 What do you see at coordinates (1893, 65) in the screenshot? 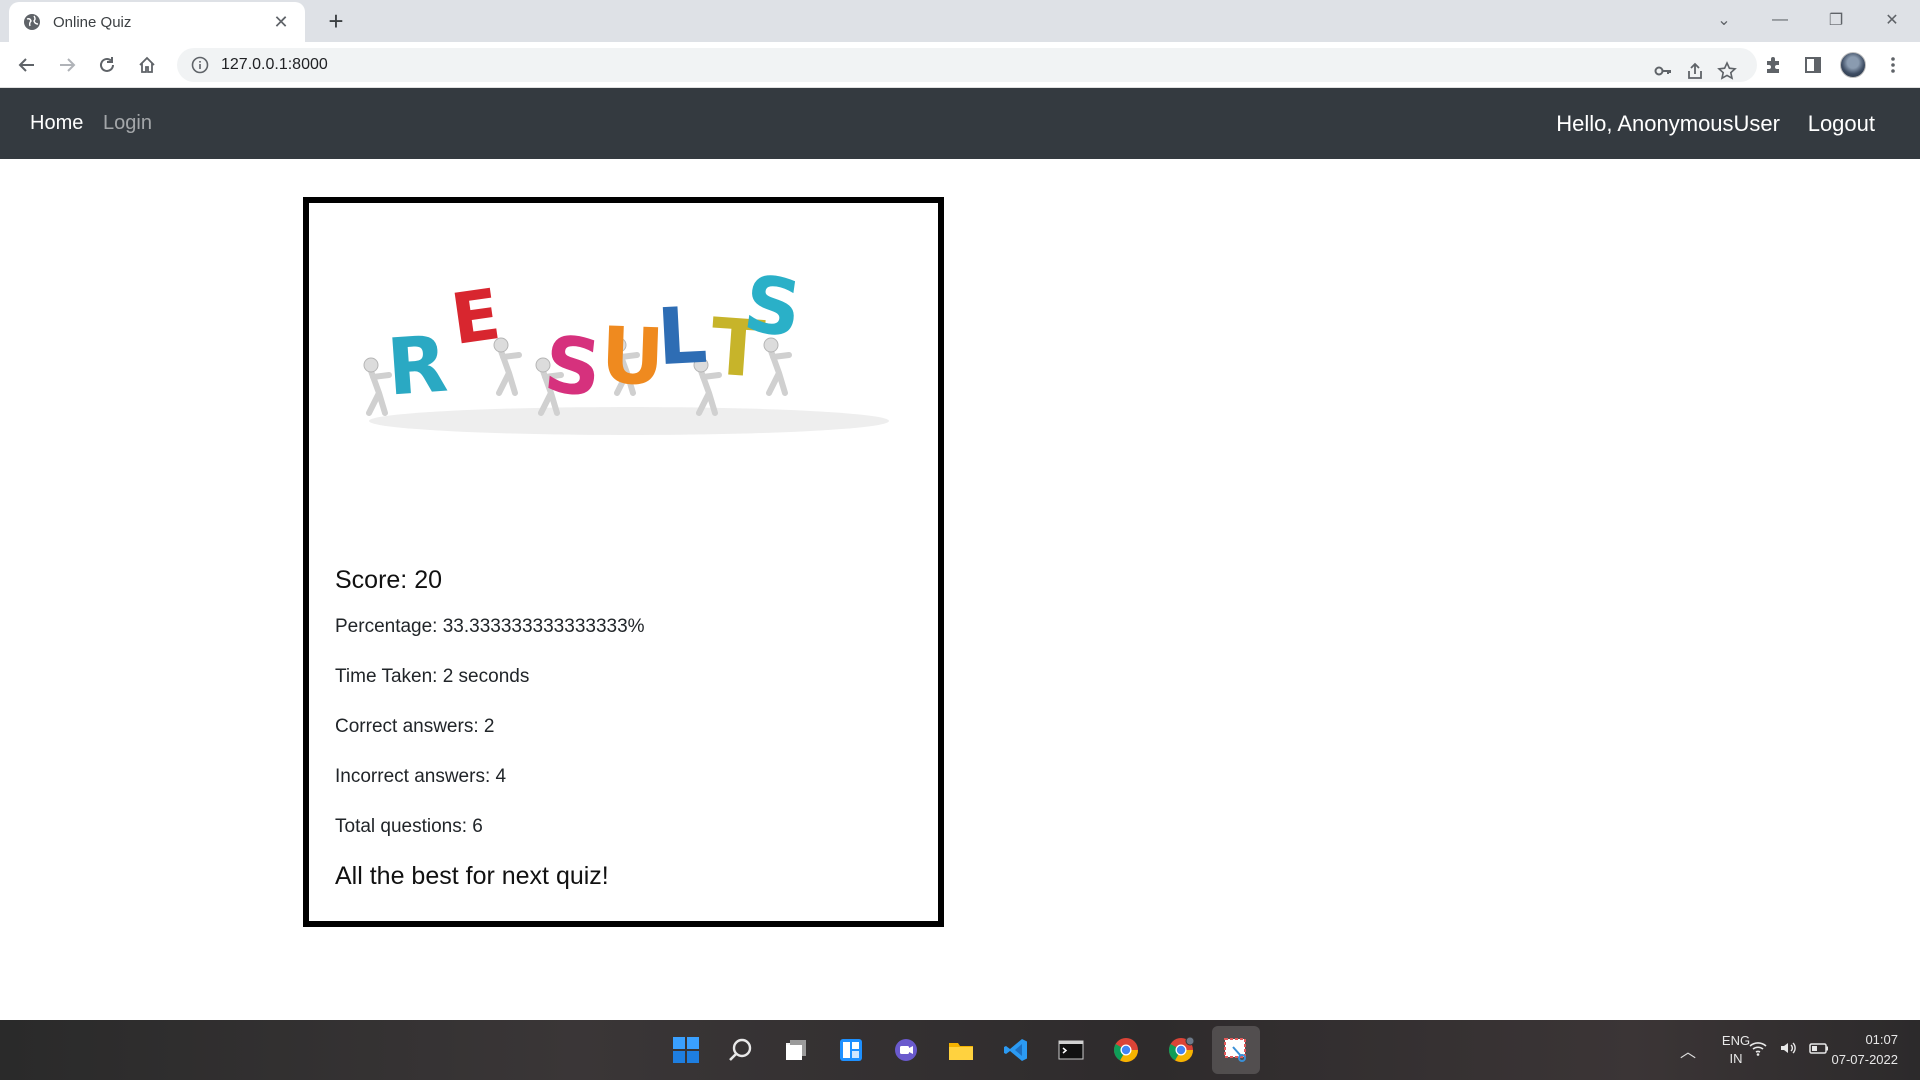
I see `more-menu-icon` at bounding box center [1893, 65].